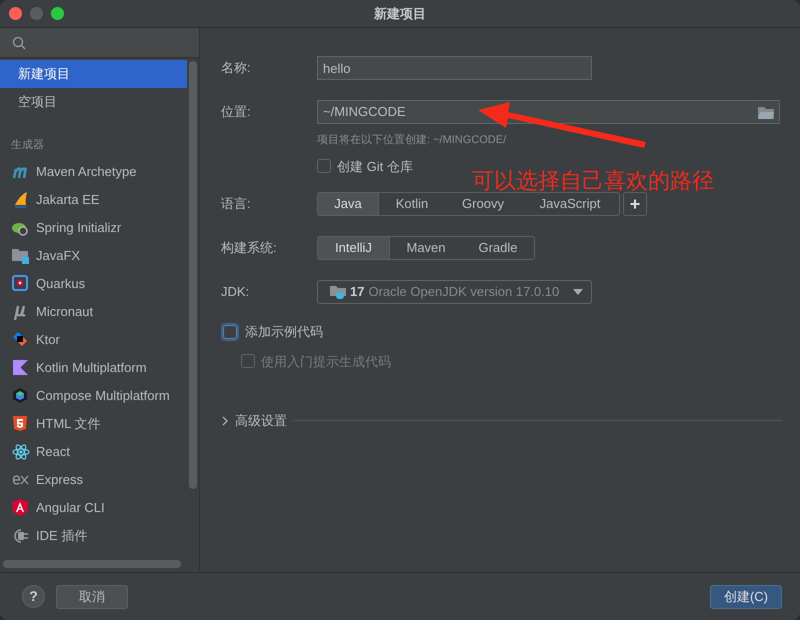 Image resolution: width=800 pixels, height=620 pixels. Describe the element at coordinates (93, 480) in the screenshot. I see `generator-item: Express` at that location.